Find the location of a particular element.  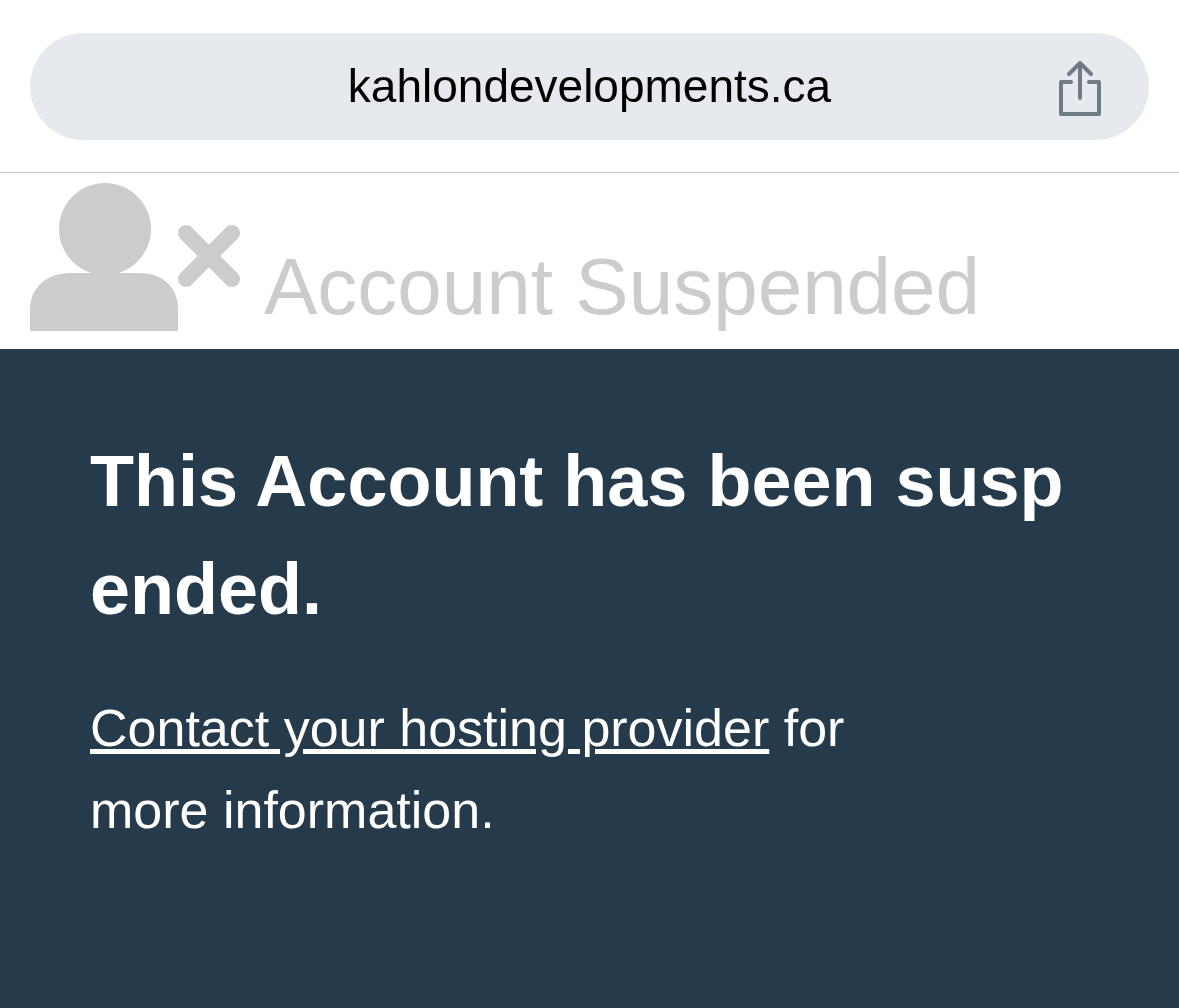

url-text: kahlondevelopments.ca is located at coordinates (589, 86).